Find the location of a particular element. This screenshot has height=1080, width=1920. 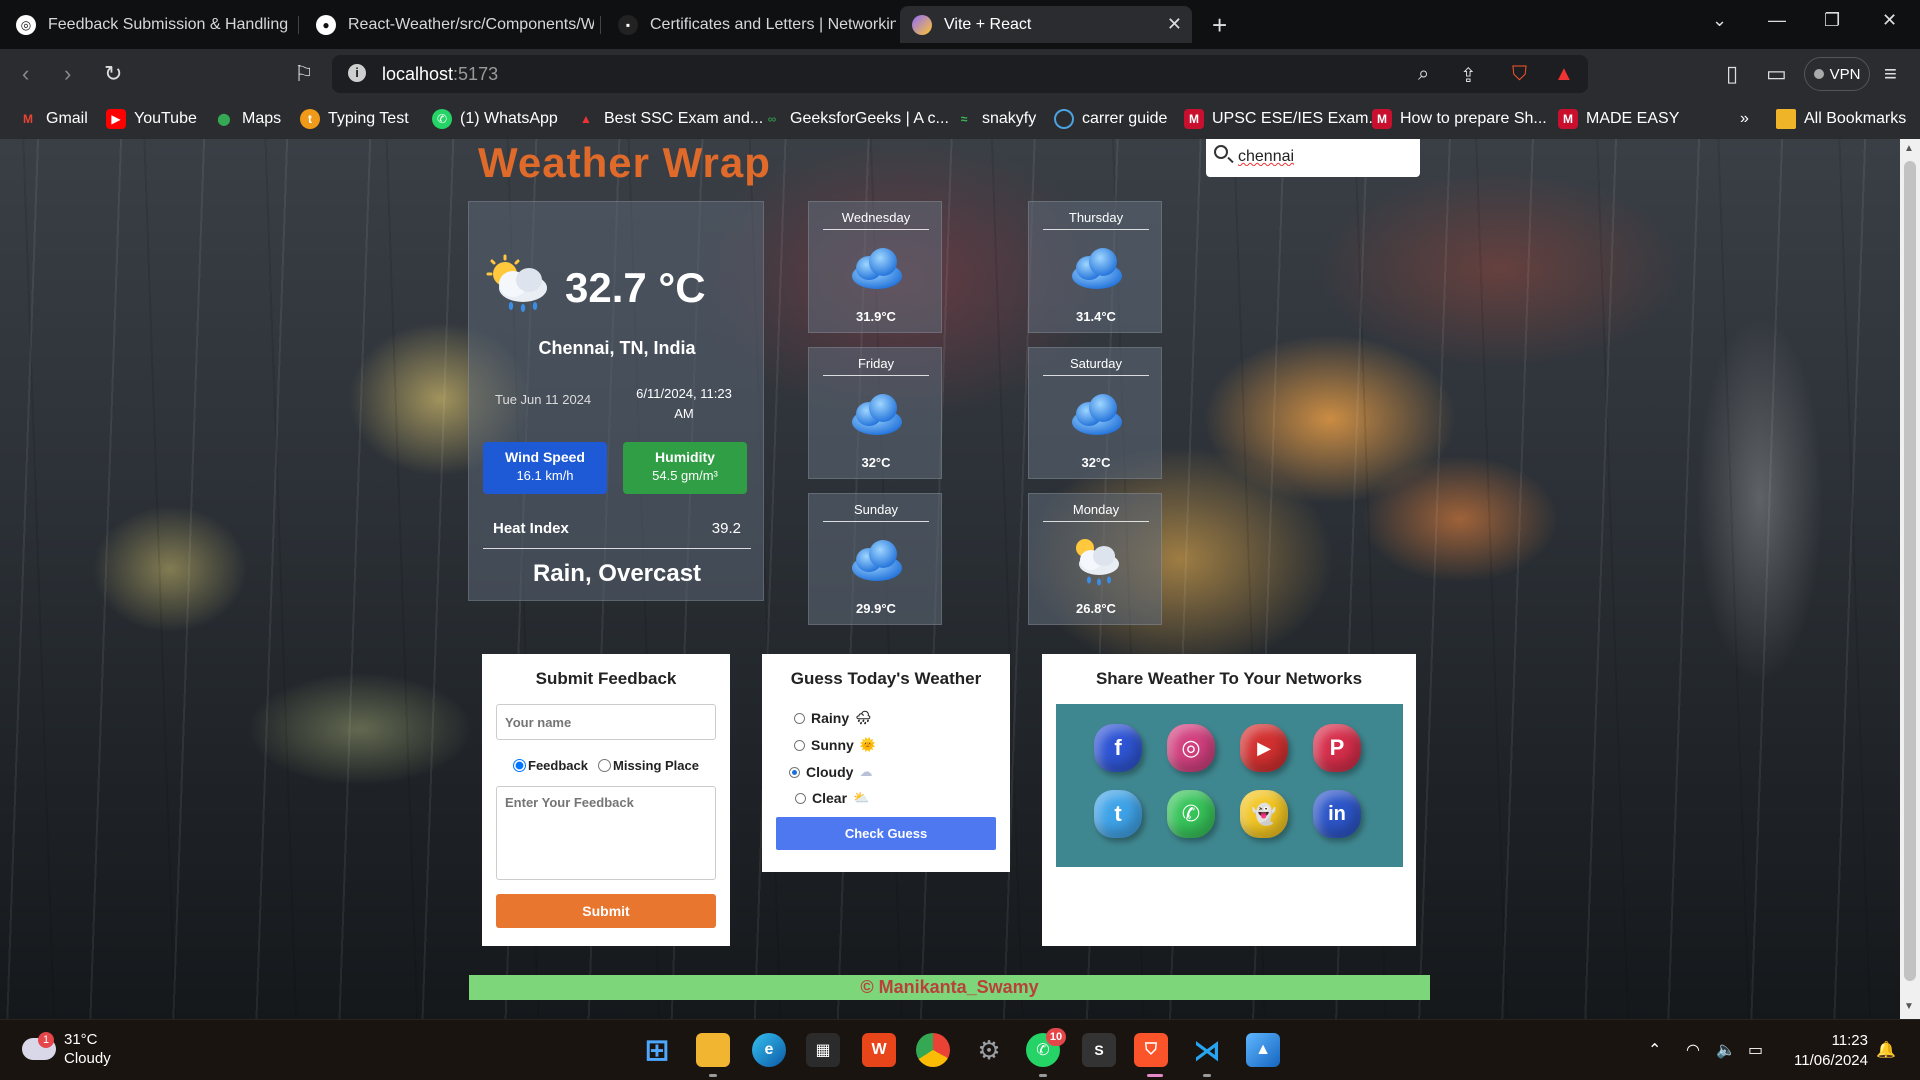

snapchat-icon: 👻 is located at coordinates (1264, 814).